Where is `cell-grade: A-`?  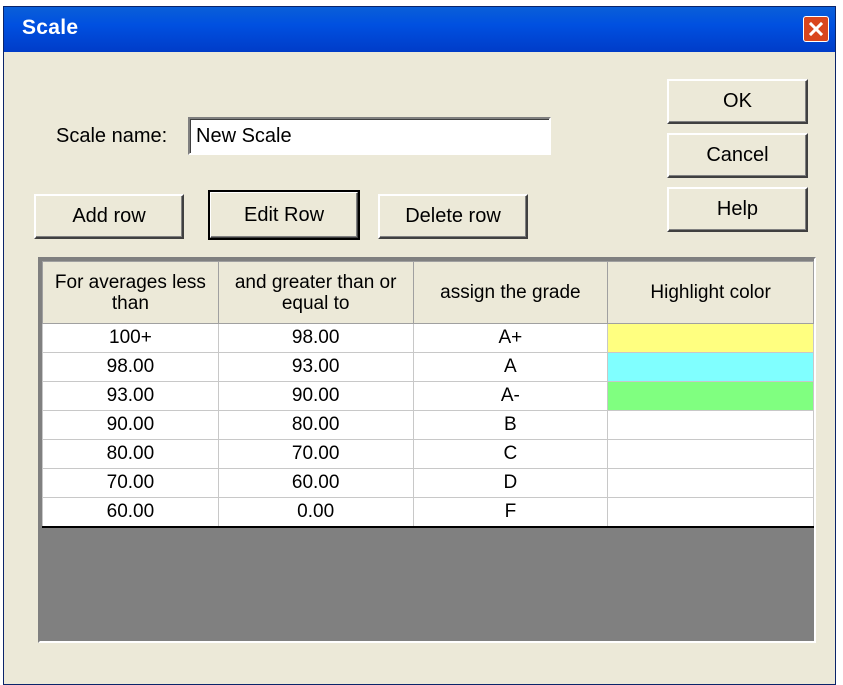
cell-grade: A- is located at coordinates (510, 396).